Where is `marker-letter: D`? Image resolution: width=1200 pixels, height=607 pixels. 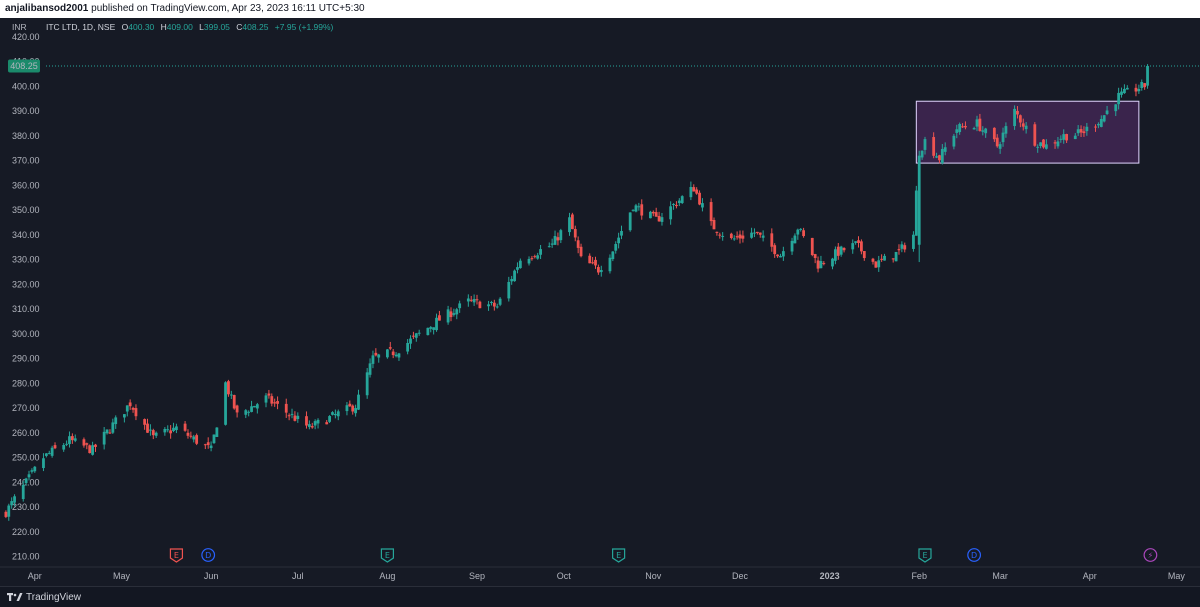
marker-letter: D is located at coordinates (208, 555).